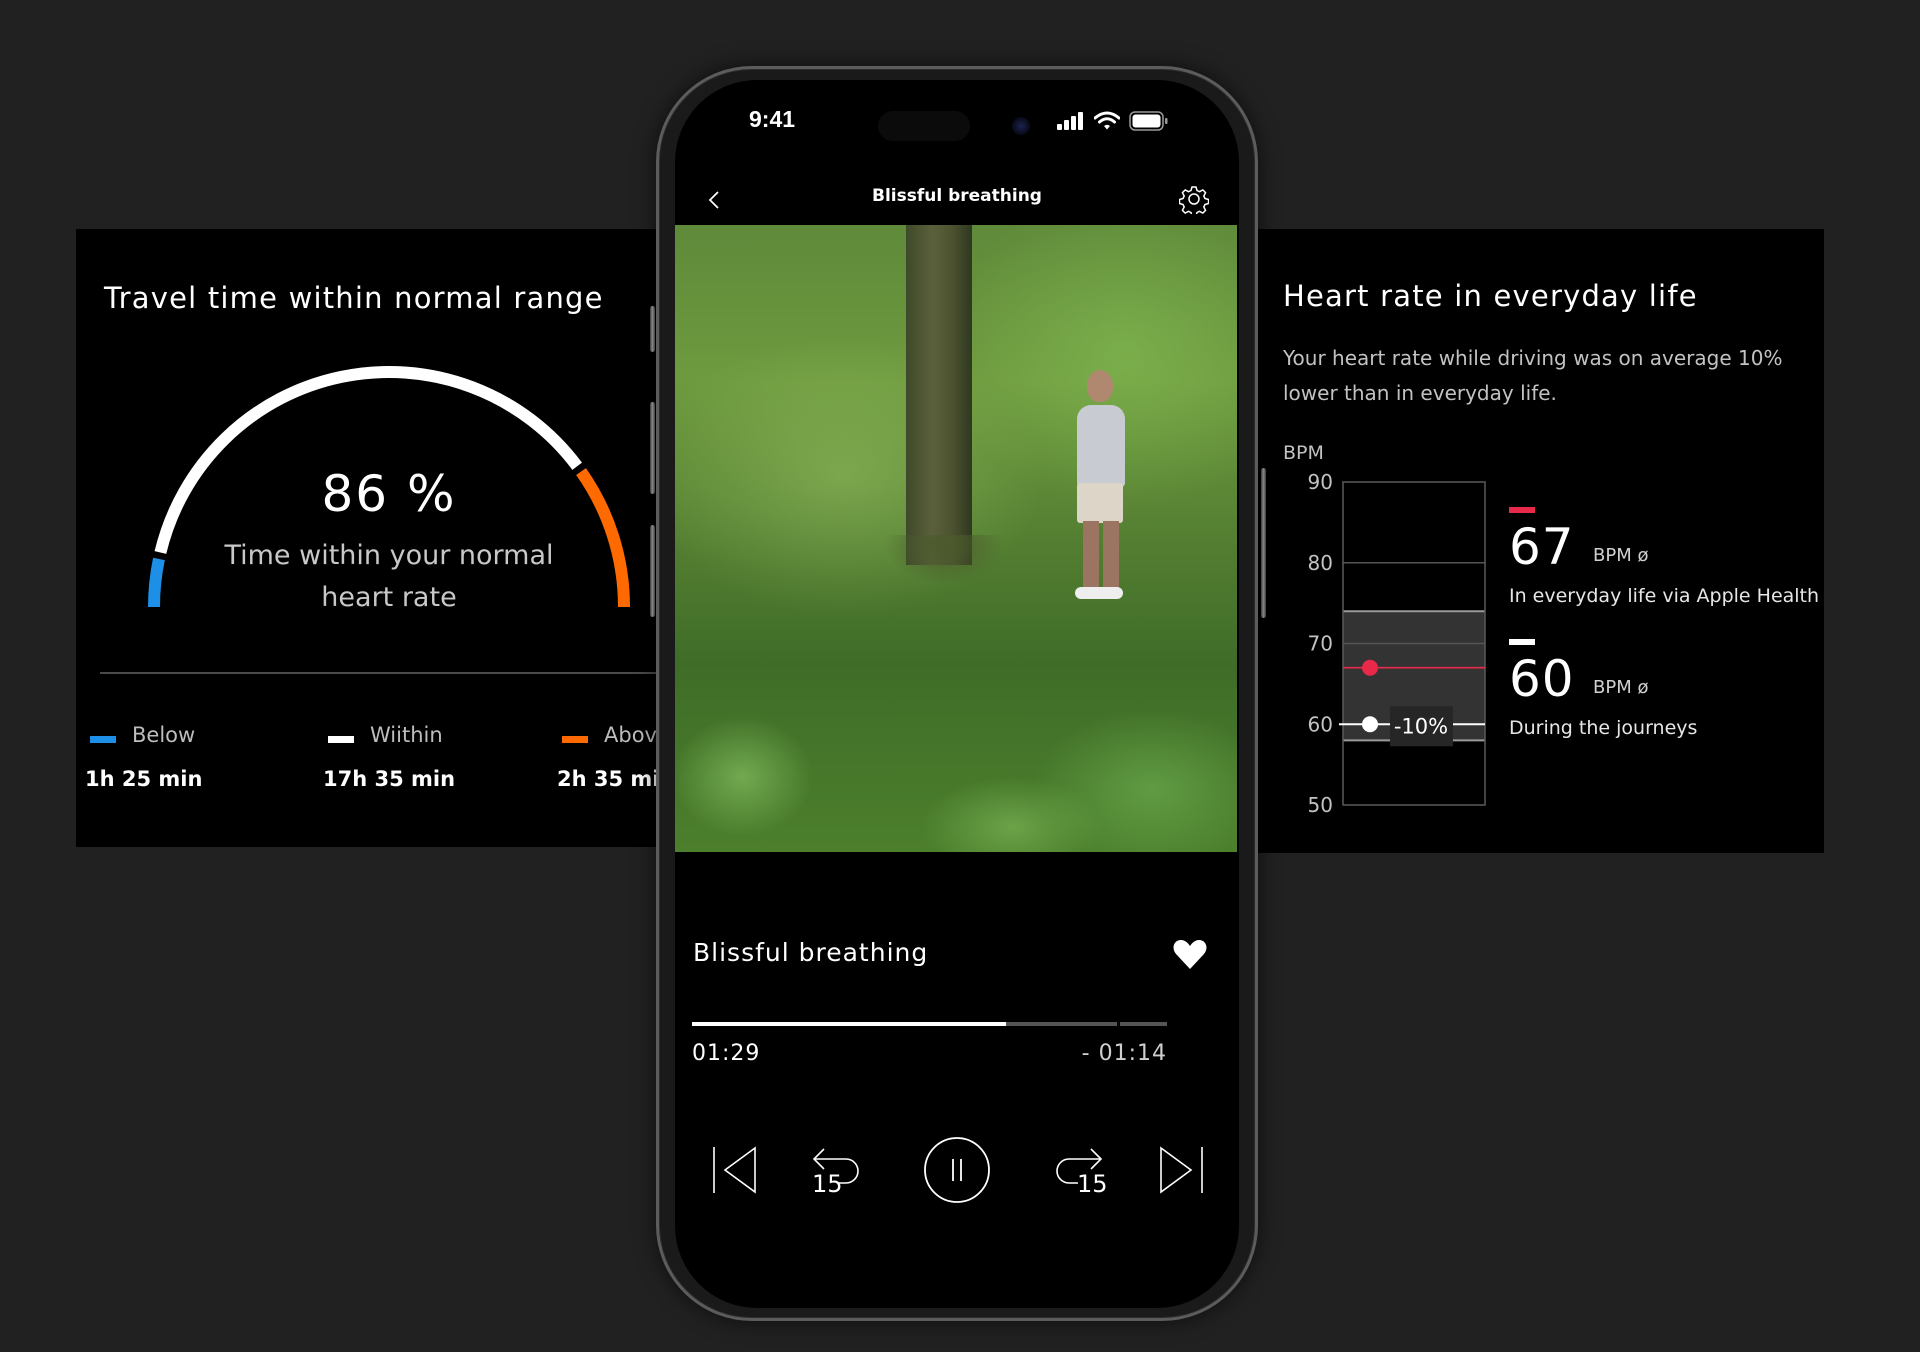 Image resolution: width=1920 pixels, height=1352 pixels. Describe the element at coordinates (1320, 482) in the screenshot. I see `y-tick-label: 90` at that location.